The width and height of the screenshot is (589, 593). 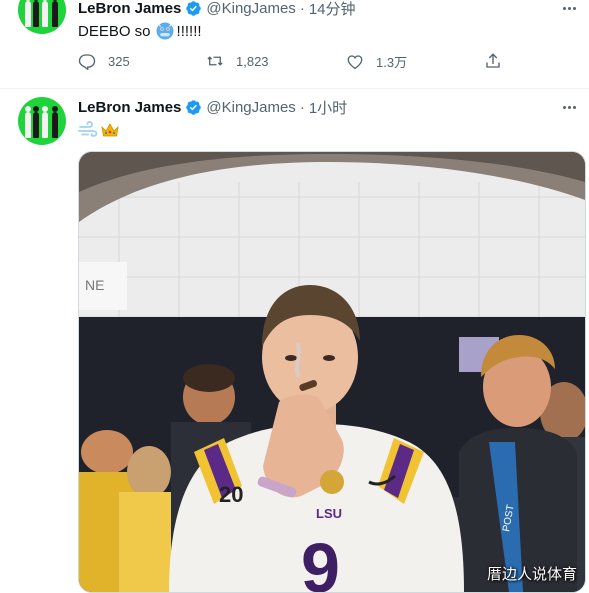 I want to click on retweet-button: 1,823, so click(x=237, y=61).